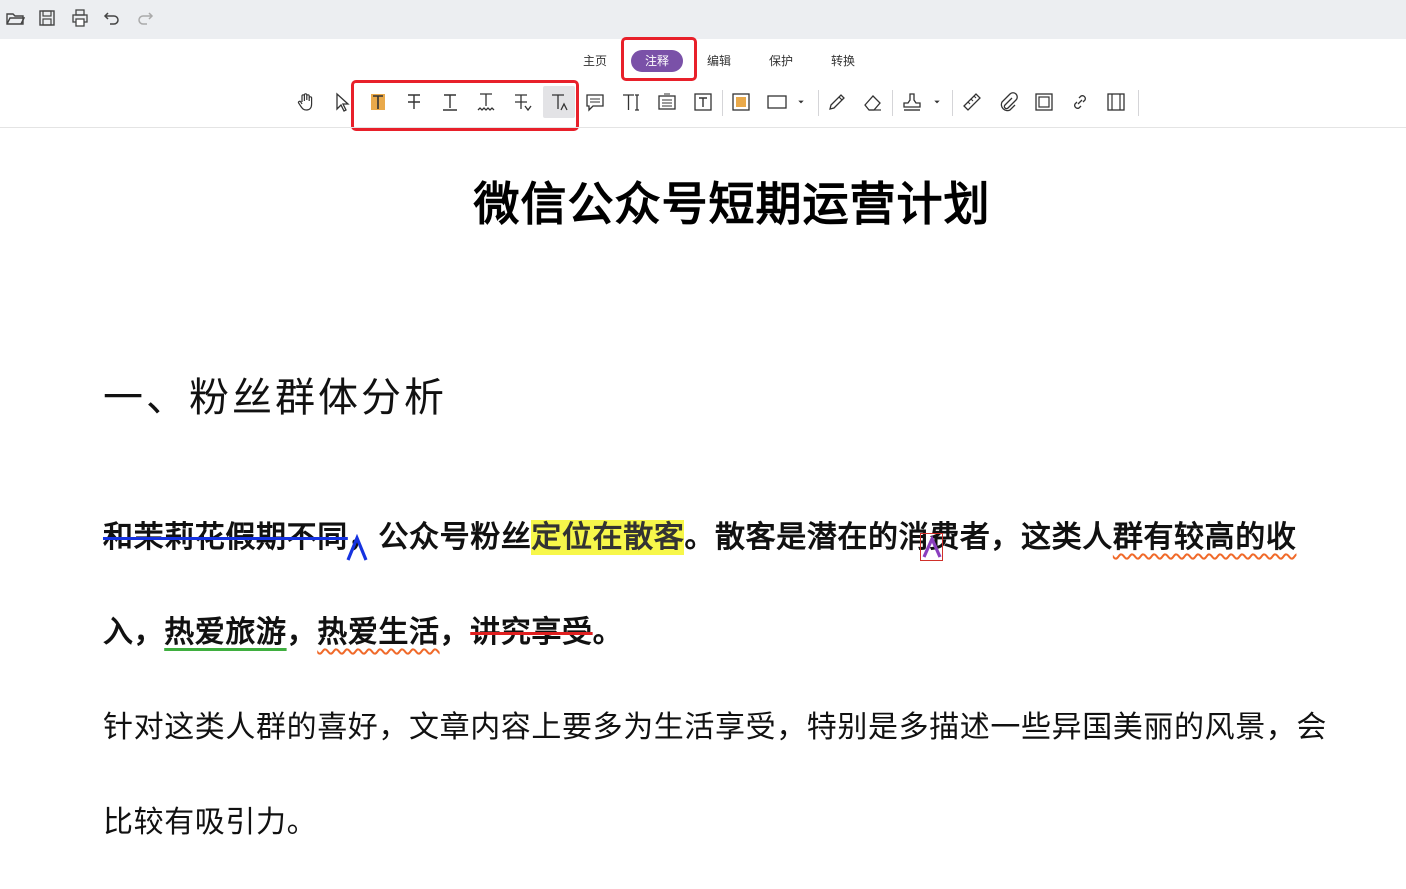 Image resolution: width=1406 pixels, height=889 pixels. Describe the element at coordinates (912, 102) in the screenshot. I see `stamp-icon` at that location.